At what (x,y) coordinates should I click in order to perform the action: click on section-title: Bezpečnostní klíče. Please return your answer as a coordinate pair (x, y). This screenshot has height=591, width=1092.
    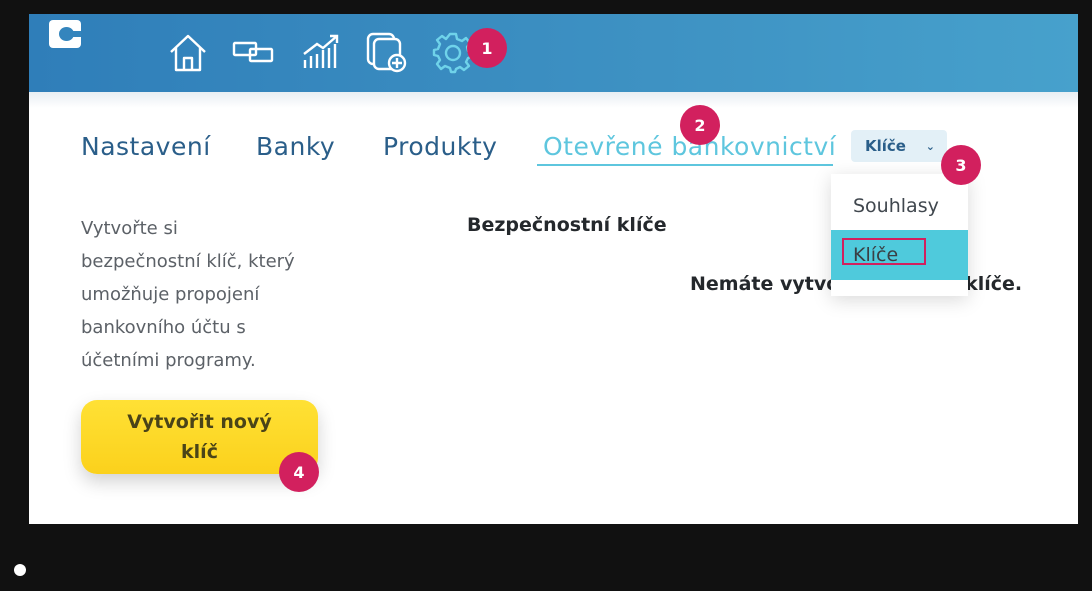
    Looking at the image, I should click on (567, 225).